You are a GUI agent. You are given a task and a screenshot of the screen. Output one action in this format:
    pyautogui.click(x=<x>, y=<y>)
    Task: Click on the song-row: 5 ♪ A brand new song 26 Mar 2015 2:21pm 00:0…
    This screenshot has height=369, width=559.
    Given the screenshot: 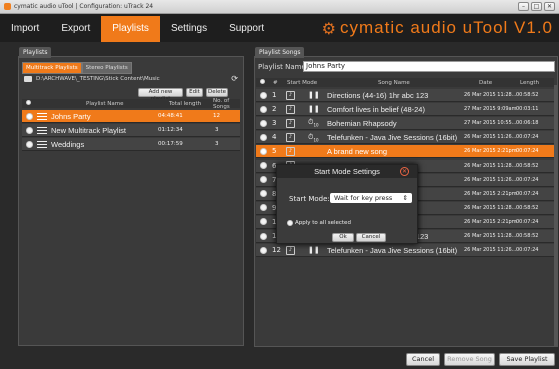 What is the action you would take?
    pyautogui.click(x=405, y=152)
    